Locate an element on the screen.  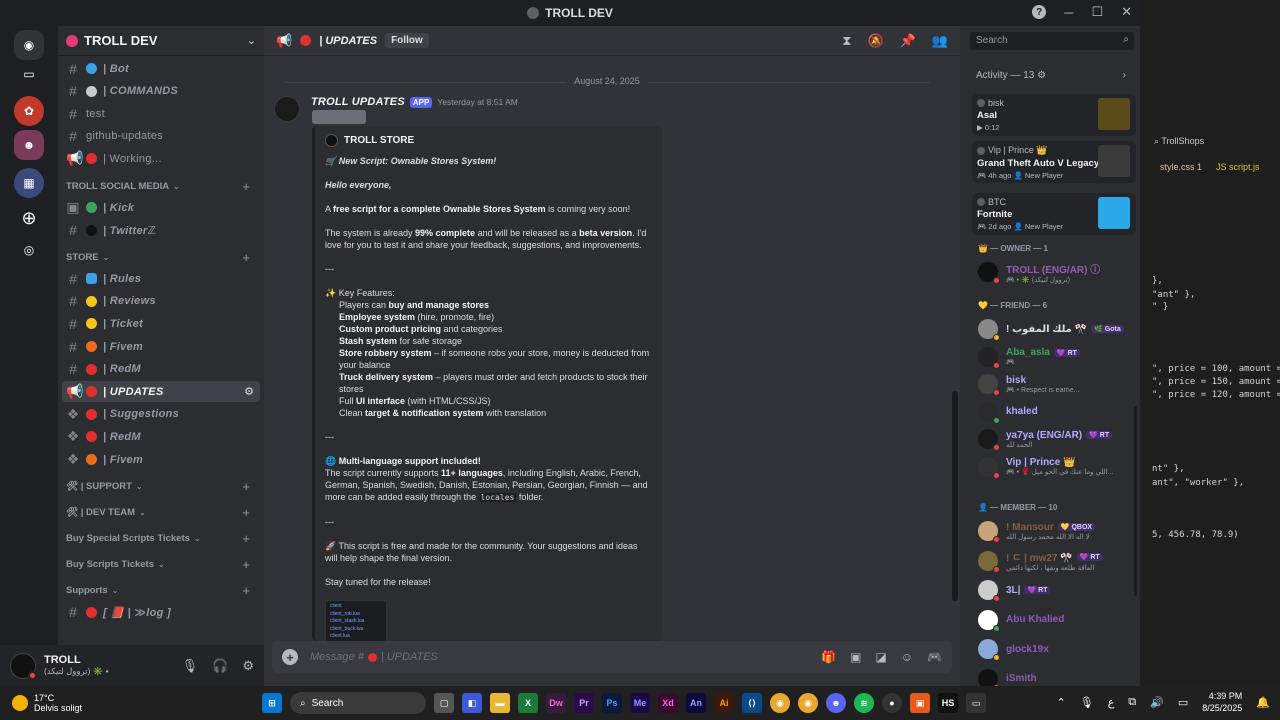
add-attachment-icon: + is located at coordinates (290, 657).